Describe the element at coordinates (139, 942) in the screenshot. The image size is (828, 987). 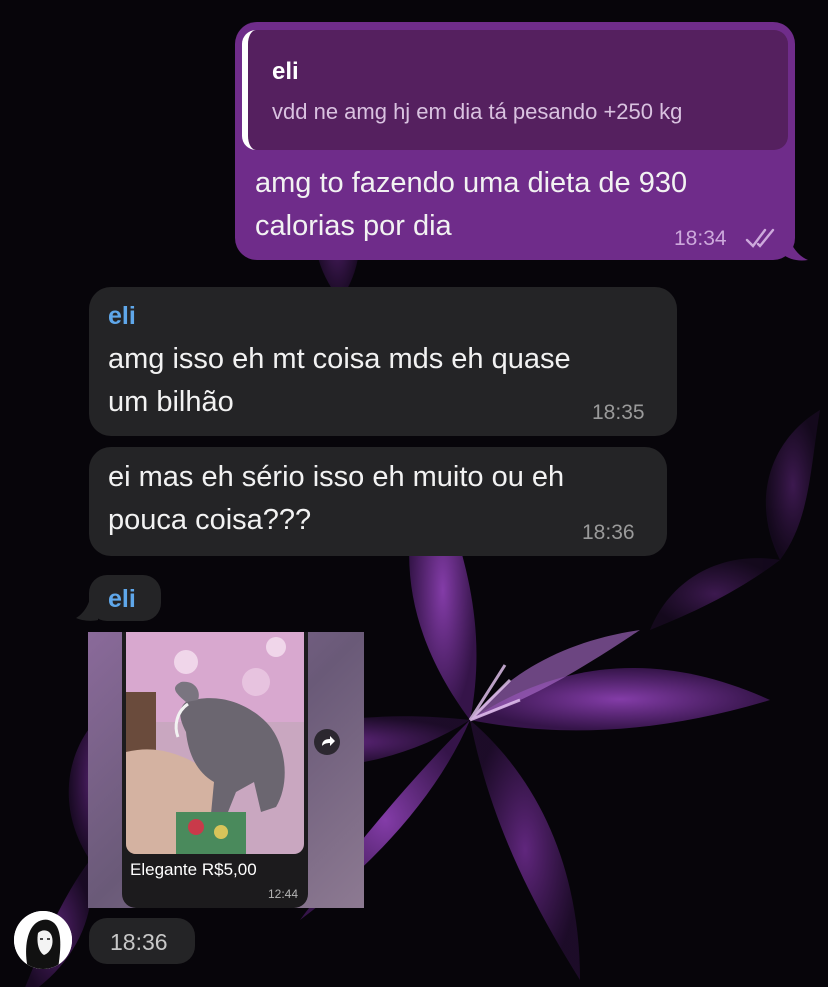
I see `media-message-time: 18:36` at that location.